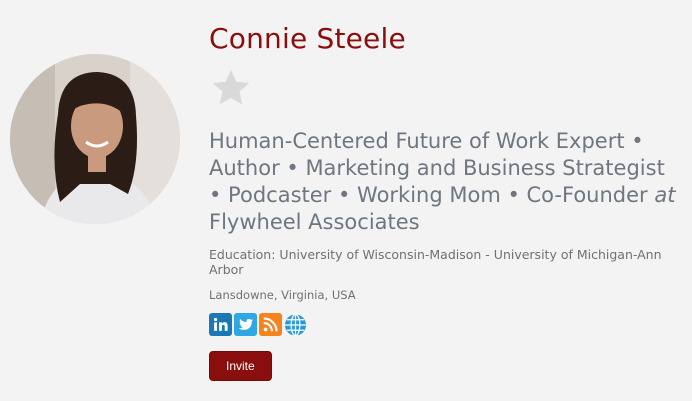  Describe the element at coordinates (95, 139) in the screenshot. I see `avatar` at that location.